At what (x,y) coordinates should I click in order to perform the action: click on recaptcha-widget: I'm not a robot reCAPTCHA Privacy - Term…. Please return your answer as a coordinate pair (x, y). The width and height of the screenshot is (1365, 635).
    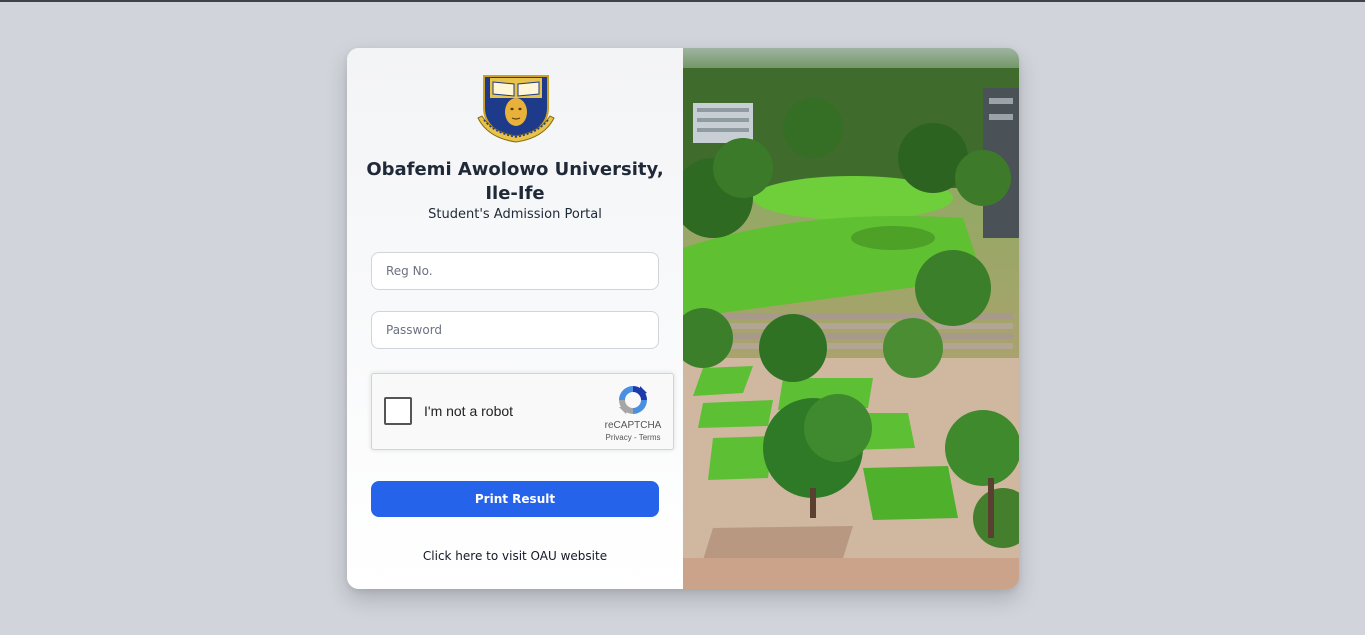
    Looking at the image, I should click on (522, 411).